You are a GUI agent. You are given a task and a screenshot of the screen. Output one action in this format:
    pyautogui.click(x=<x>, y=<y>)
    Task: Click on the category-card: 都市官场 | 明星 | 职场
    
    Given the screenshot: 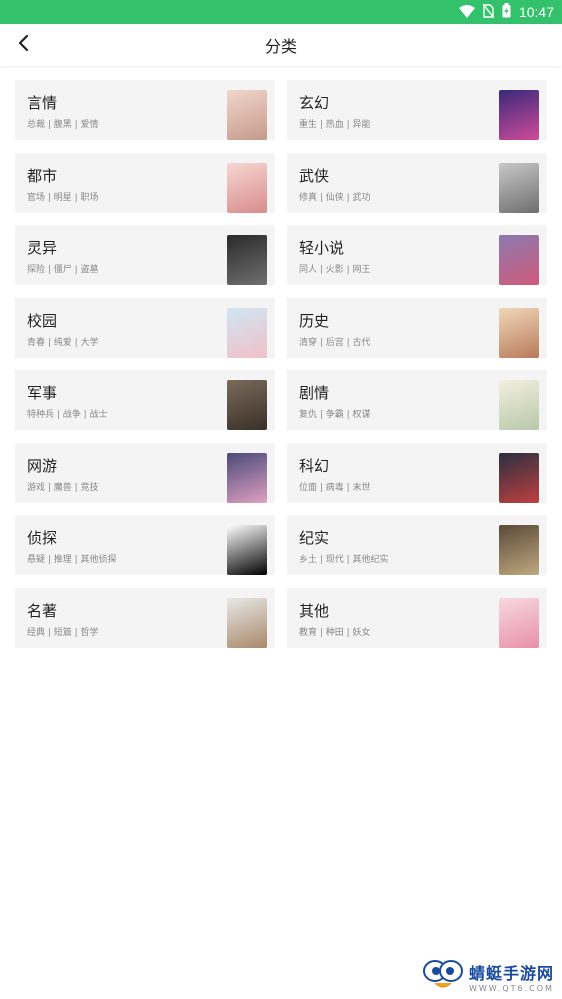 What is the action you would take?
    pyautogui.click(x=145, y=182)
    